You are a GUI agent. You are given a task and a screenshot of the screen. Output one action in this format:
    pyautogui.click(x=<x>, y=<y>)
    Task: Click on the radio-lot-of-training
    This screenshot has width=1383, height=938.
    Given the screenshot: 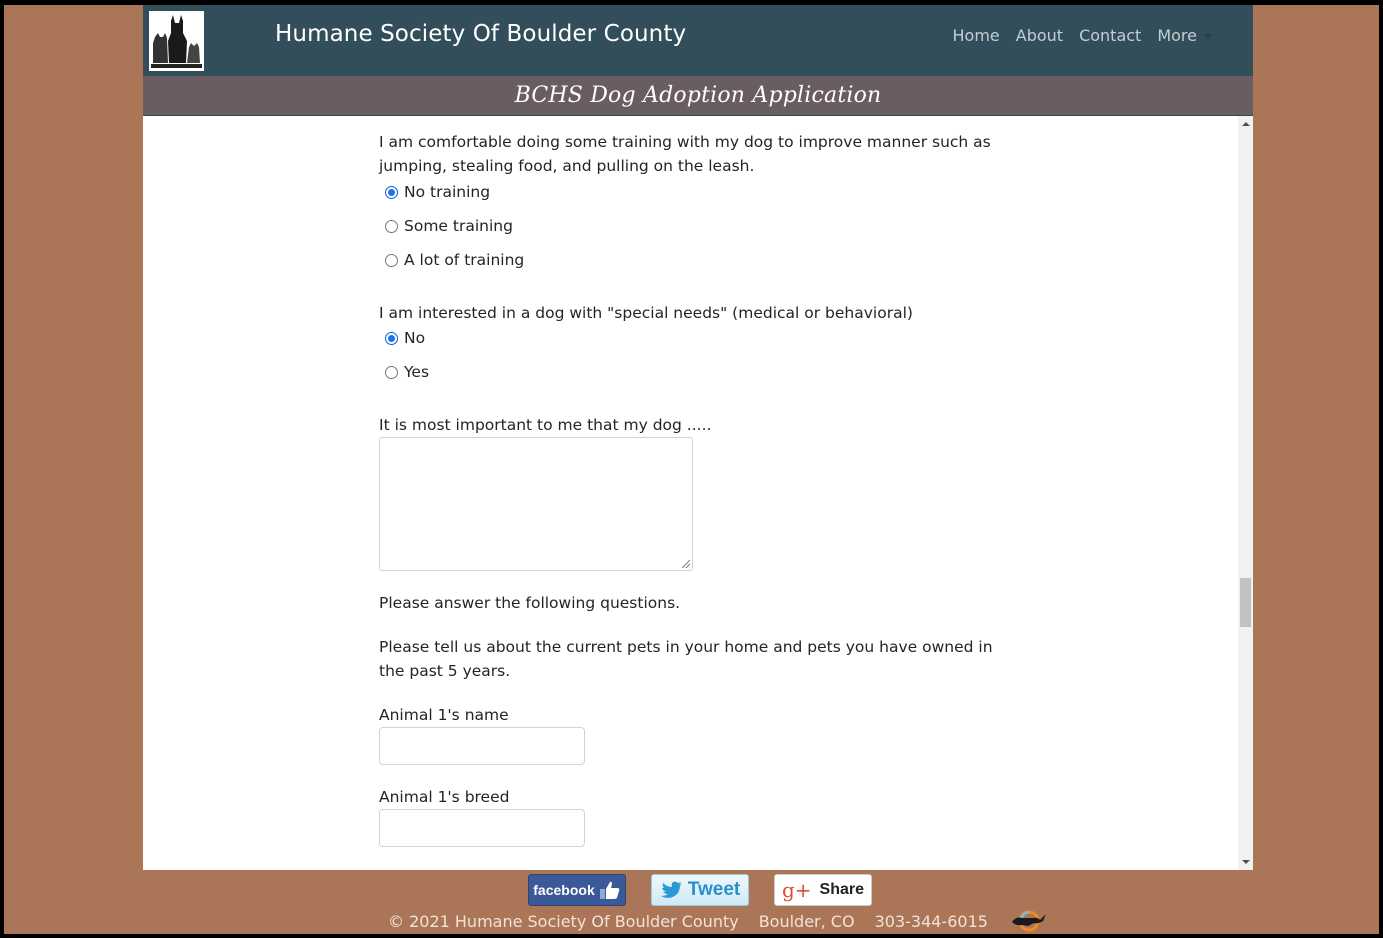 What is the action you would take?
    pyautogui.click(x=391, y=260)
    